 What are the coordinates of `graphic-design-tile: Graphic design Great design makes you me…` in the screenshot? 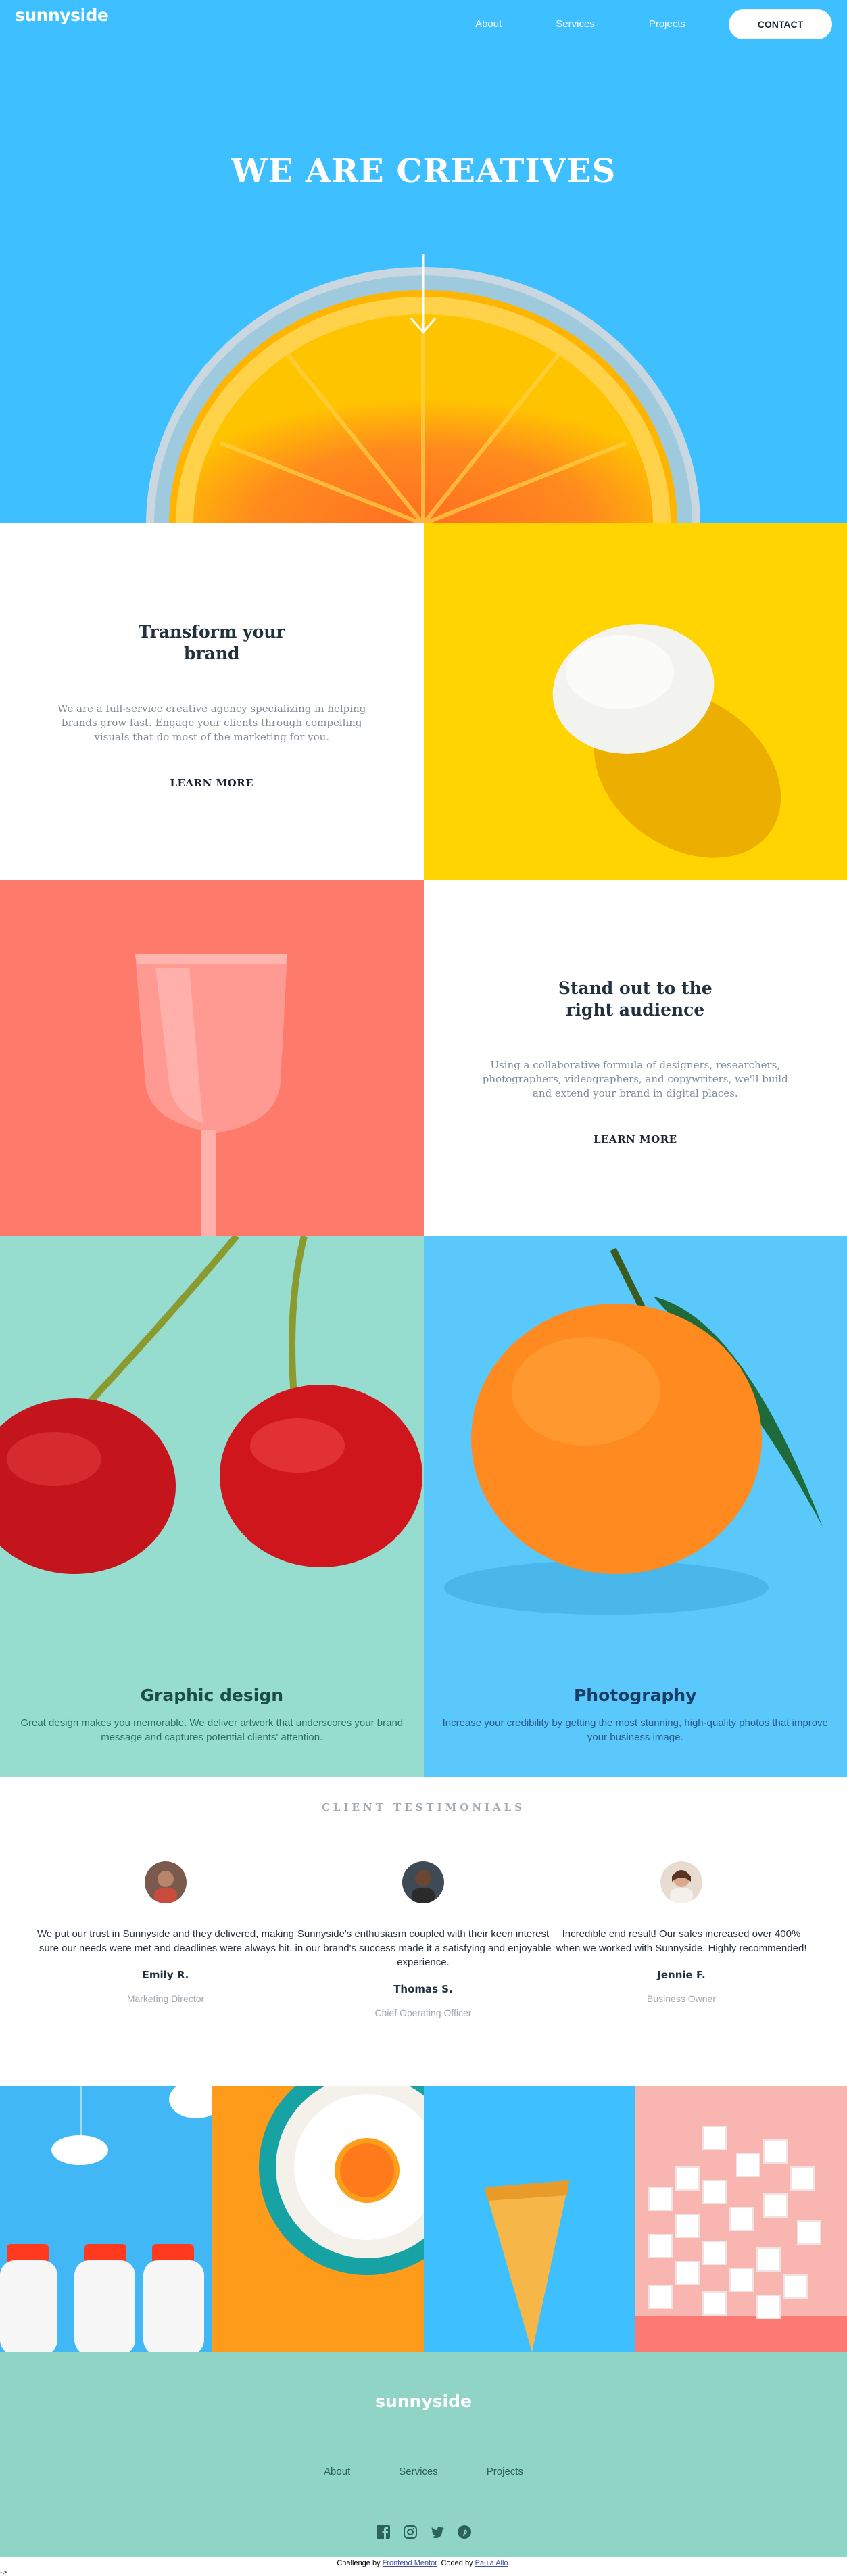 It's located at (212, 1506).